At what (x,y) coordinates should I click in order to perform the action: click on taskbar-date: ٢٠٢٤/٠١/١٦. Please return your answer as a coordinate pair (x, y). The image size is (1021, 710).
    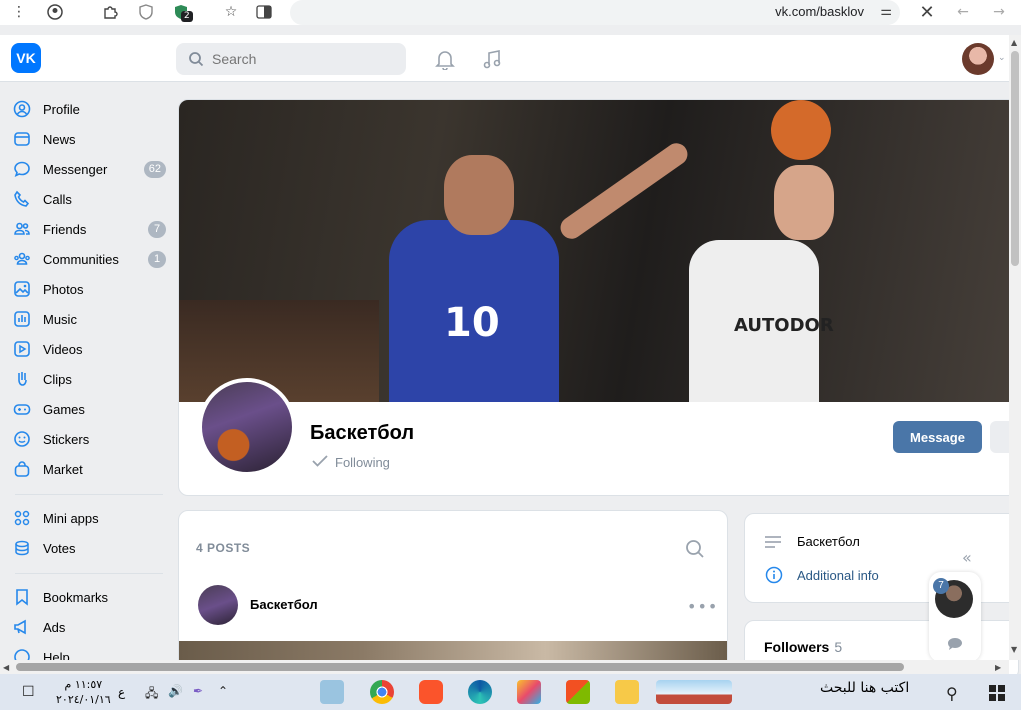
    Looking at the image, I should click on (83, 699).